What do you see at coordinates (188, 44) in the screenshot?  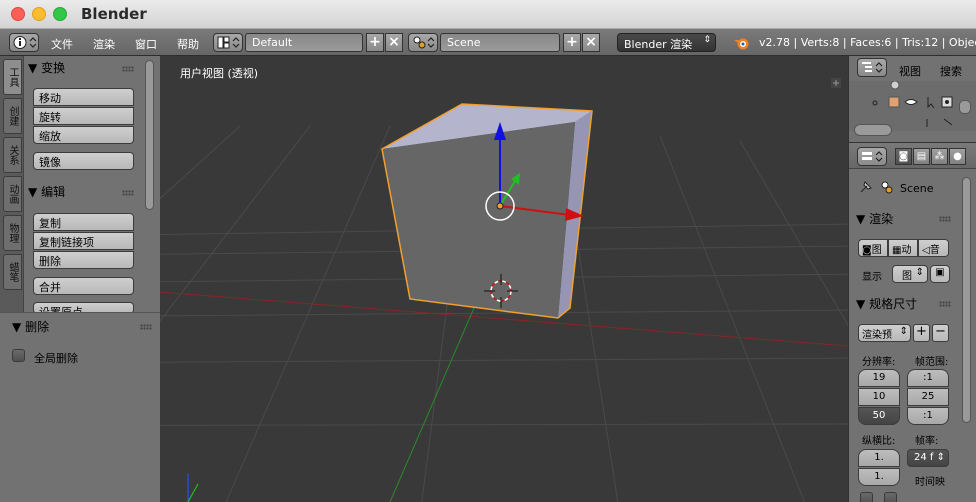 I see `menu-help: 帮助` at bounding box center [188, 44].